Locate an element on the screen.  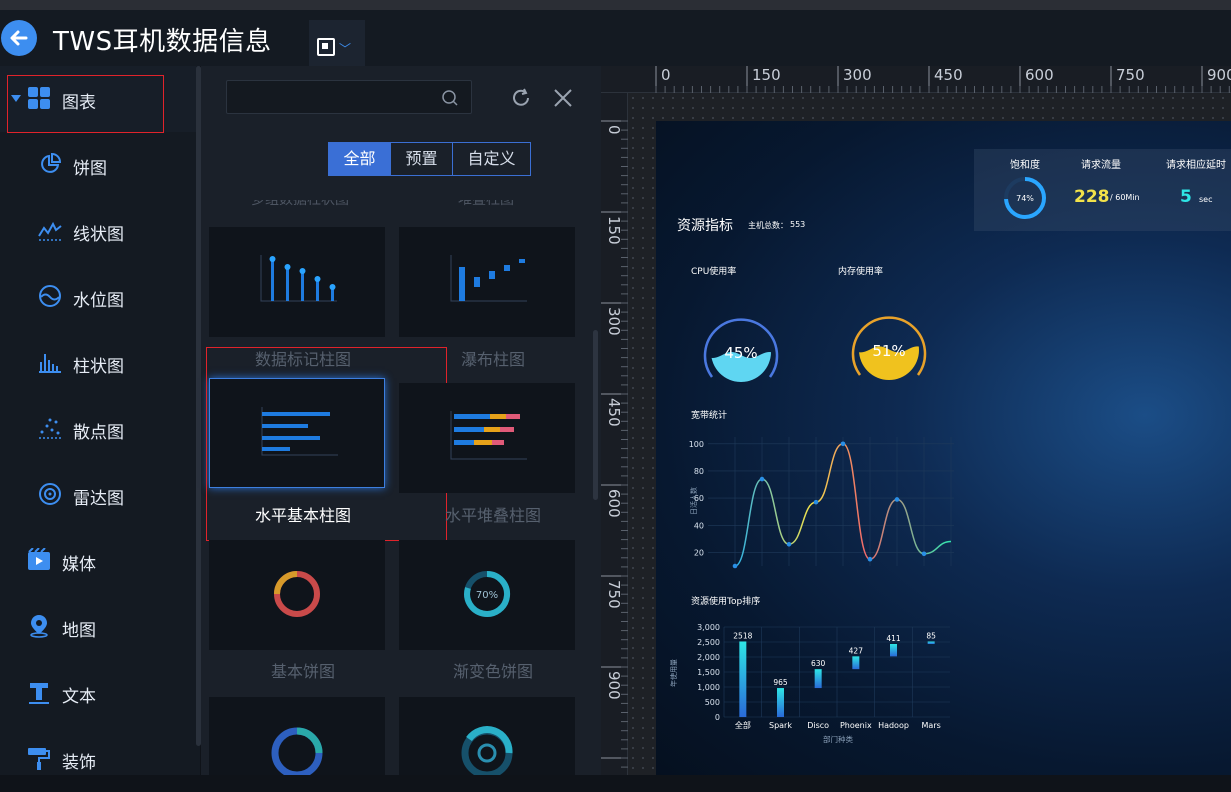
panel-scrollbar is located at coordinates (595, 415).